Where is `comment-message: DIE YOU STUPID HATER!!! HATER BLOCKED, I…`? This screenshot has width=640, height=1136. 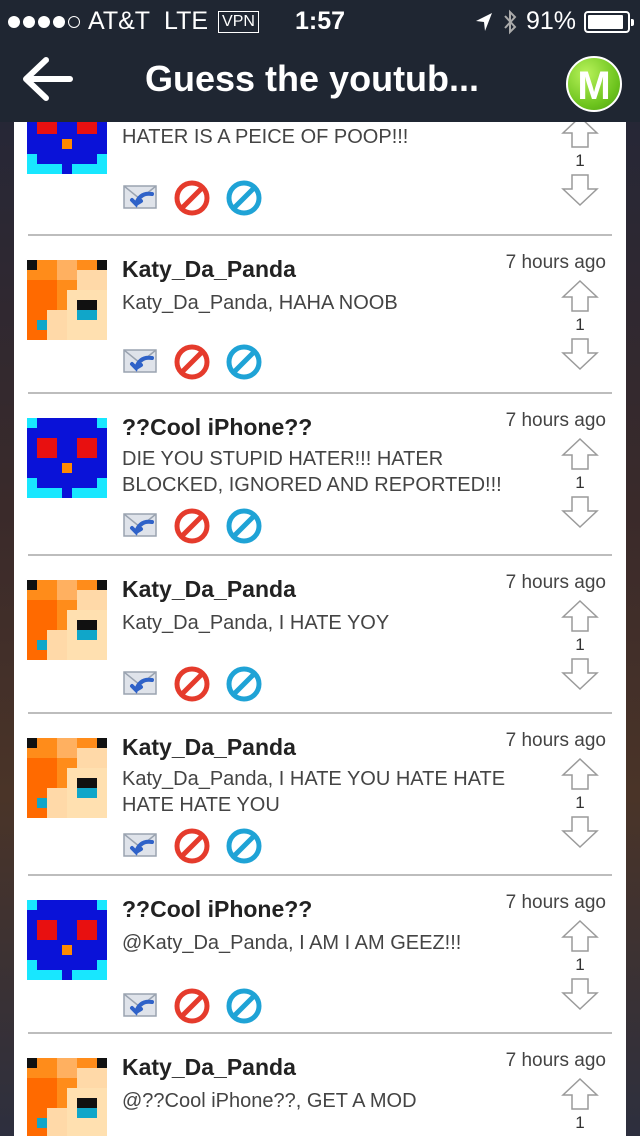
comment-message: DIE YOU STUPID HATER!!! HATER BLOCKED, I… is located at coordinates (312, 472).